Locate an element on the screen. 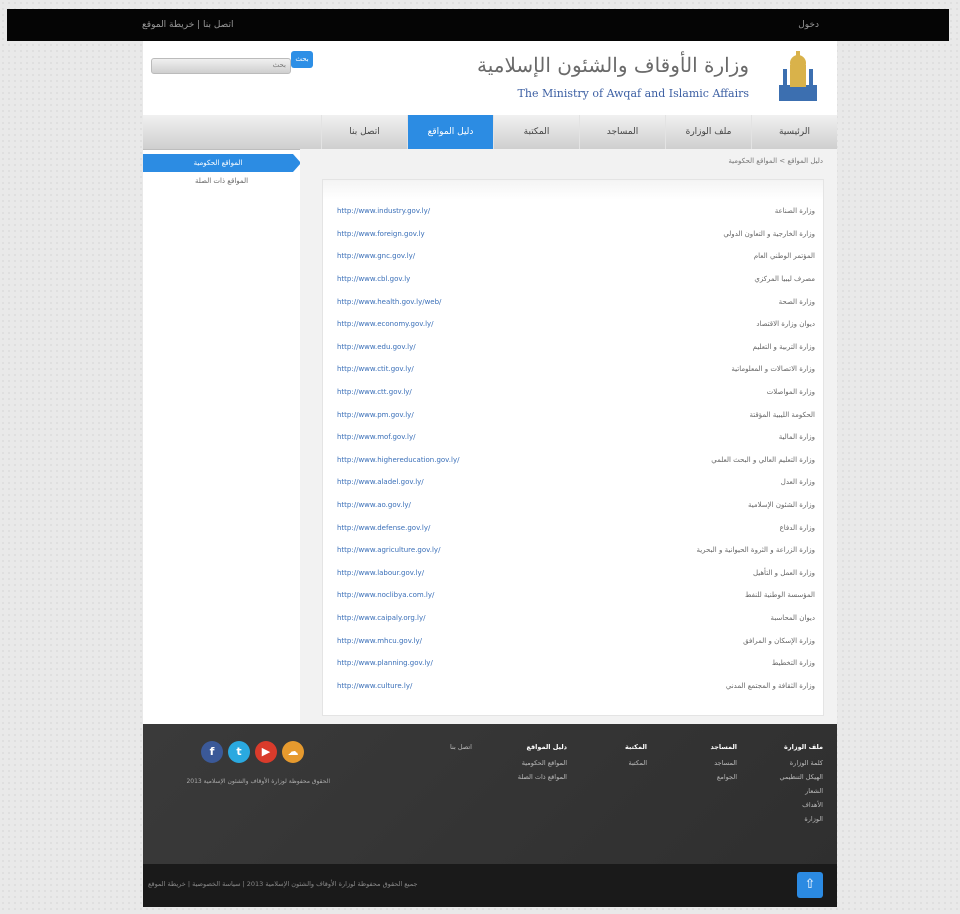  site-url-link: http://www.cbl.gov.ly is located at coordinates (373, 279).